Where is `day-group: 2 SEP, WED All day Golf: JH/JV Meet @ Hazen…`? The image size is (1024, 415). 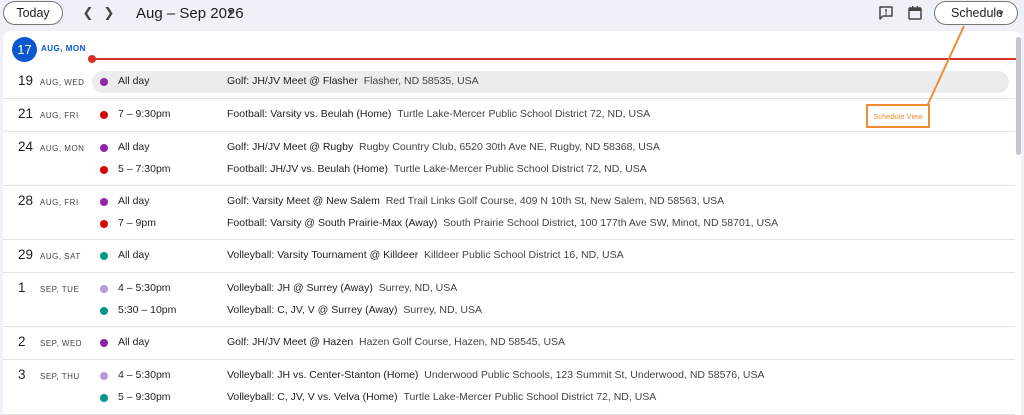 day-group: 2 SEP, WED All day Golf: JH/JV Meet @ Hazen… is located at coordinates (509, 343).